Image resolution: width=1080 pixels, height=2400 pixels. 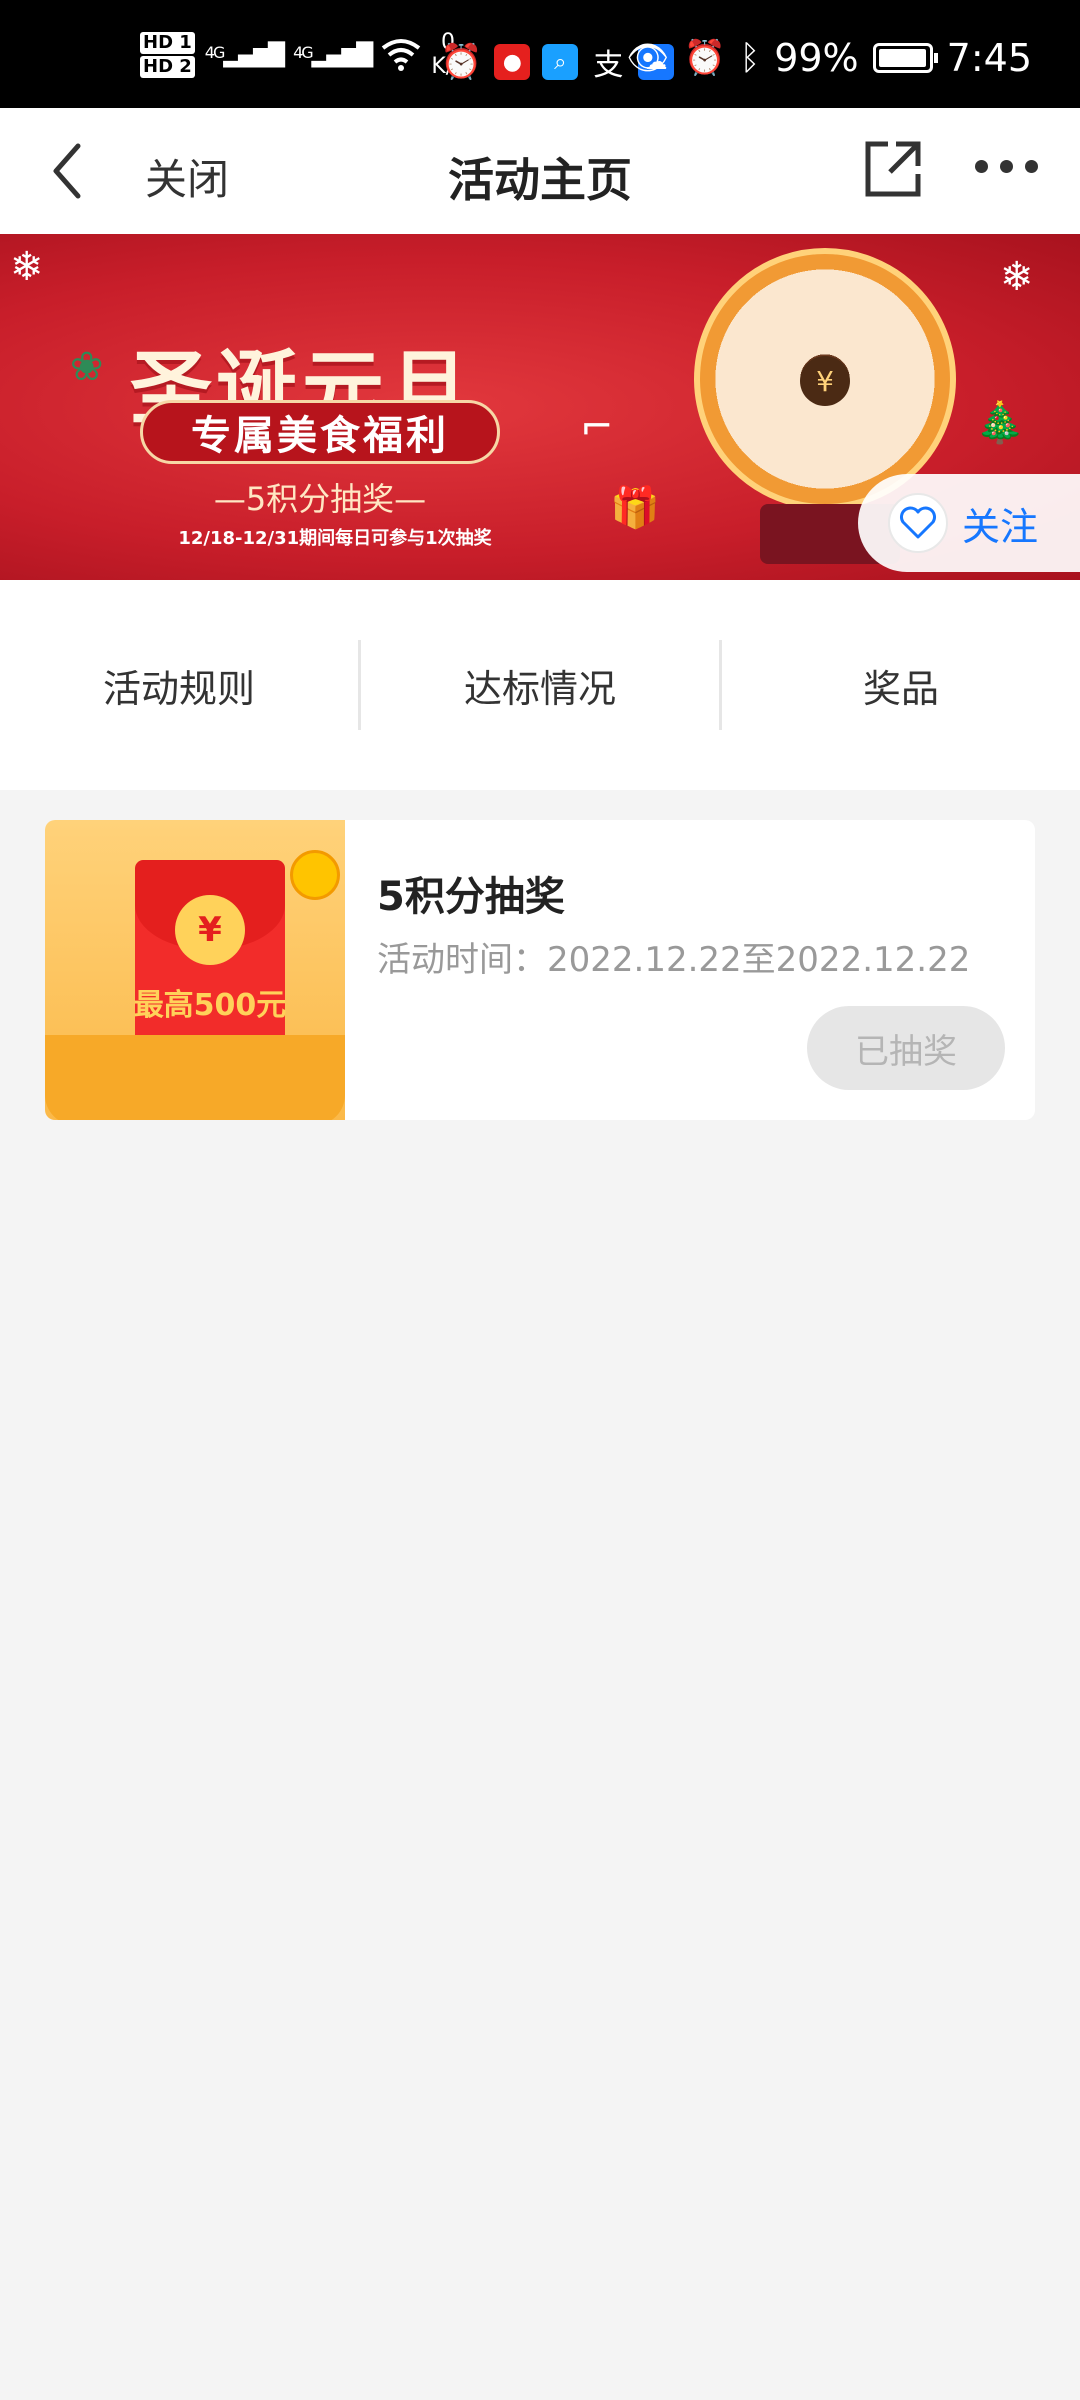 What do you see at coordinates (401, 55) in the screenshot?
I see `wifi-icon` at bounding box center [401, 55].